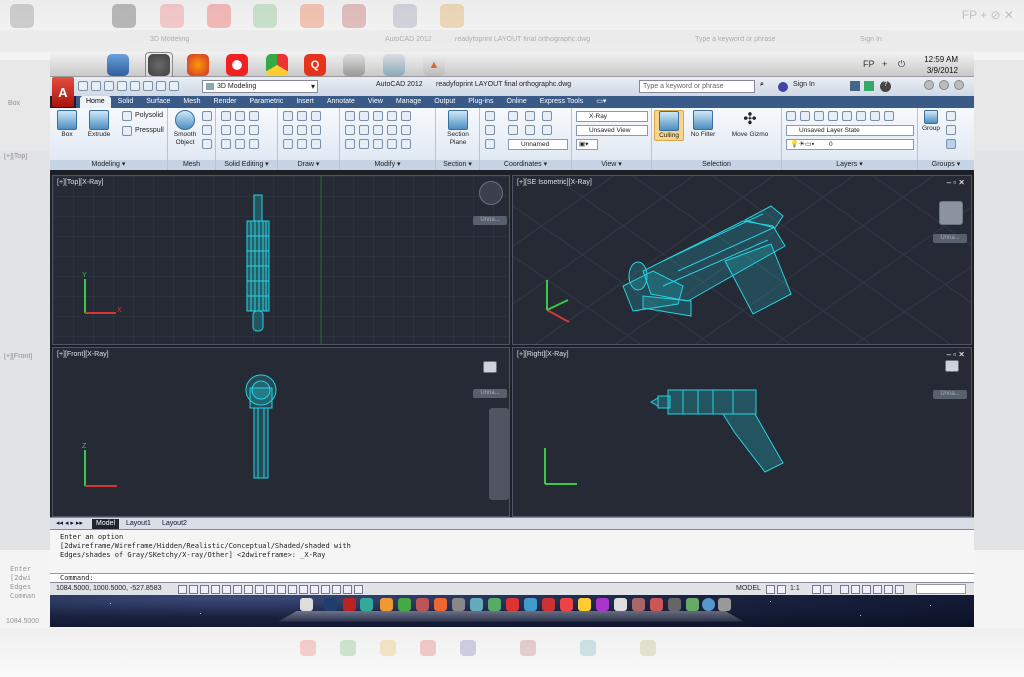  What do you see at coordinates (204, 589) in the screenshot?
I see `ortho-icon` at bounding box center [204, 589].